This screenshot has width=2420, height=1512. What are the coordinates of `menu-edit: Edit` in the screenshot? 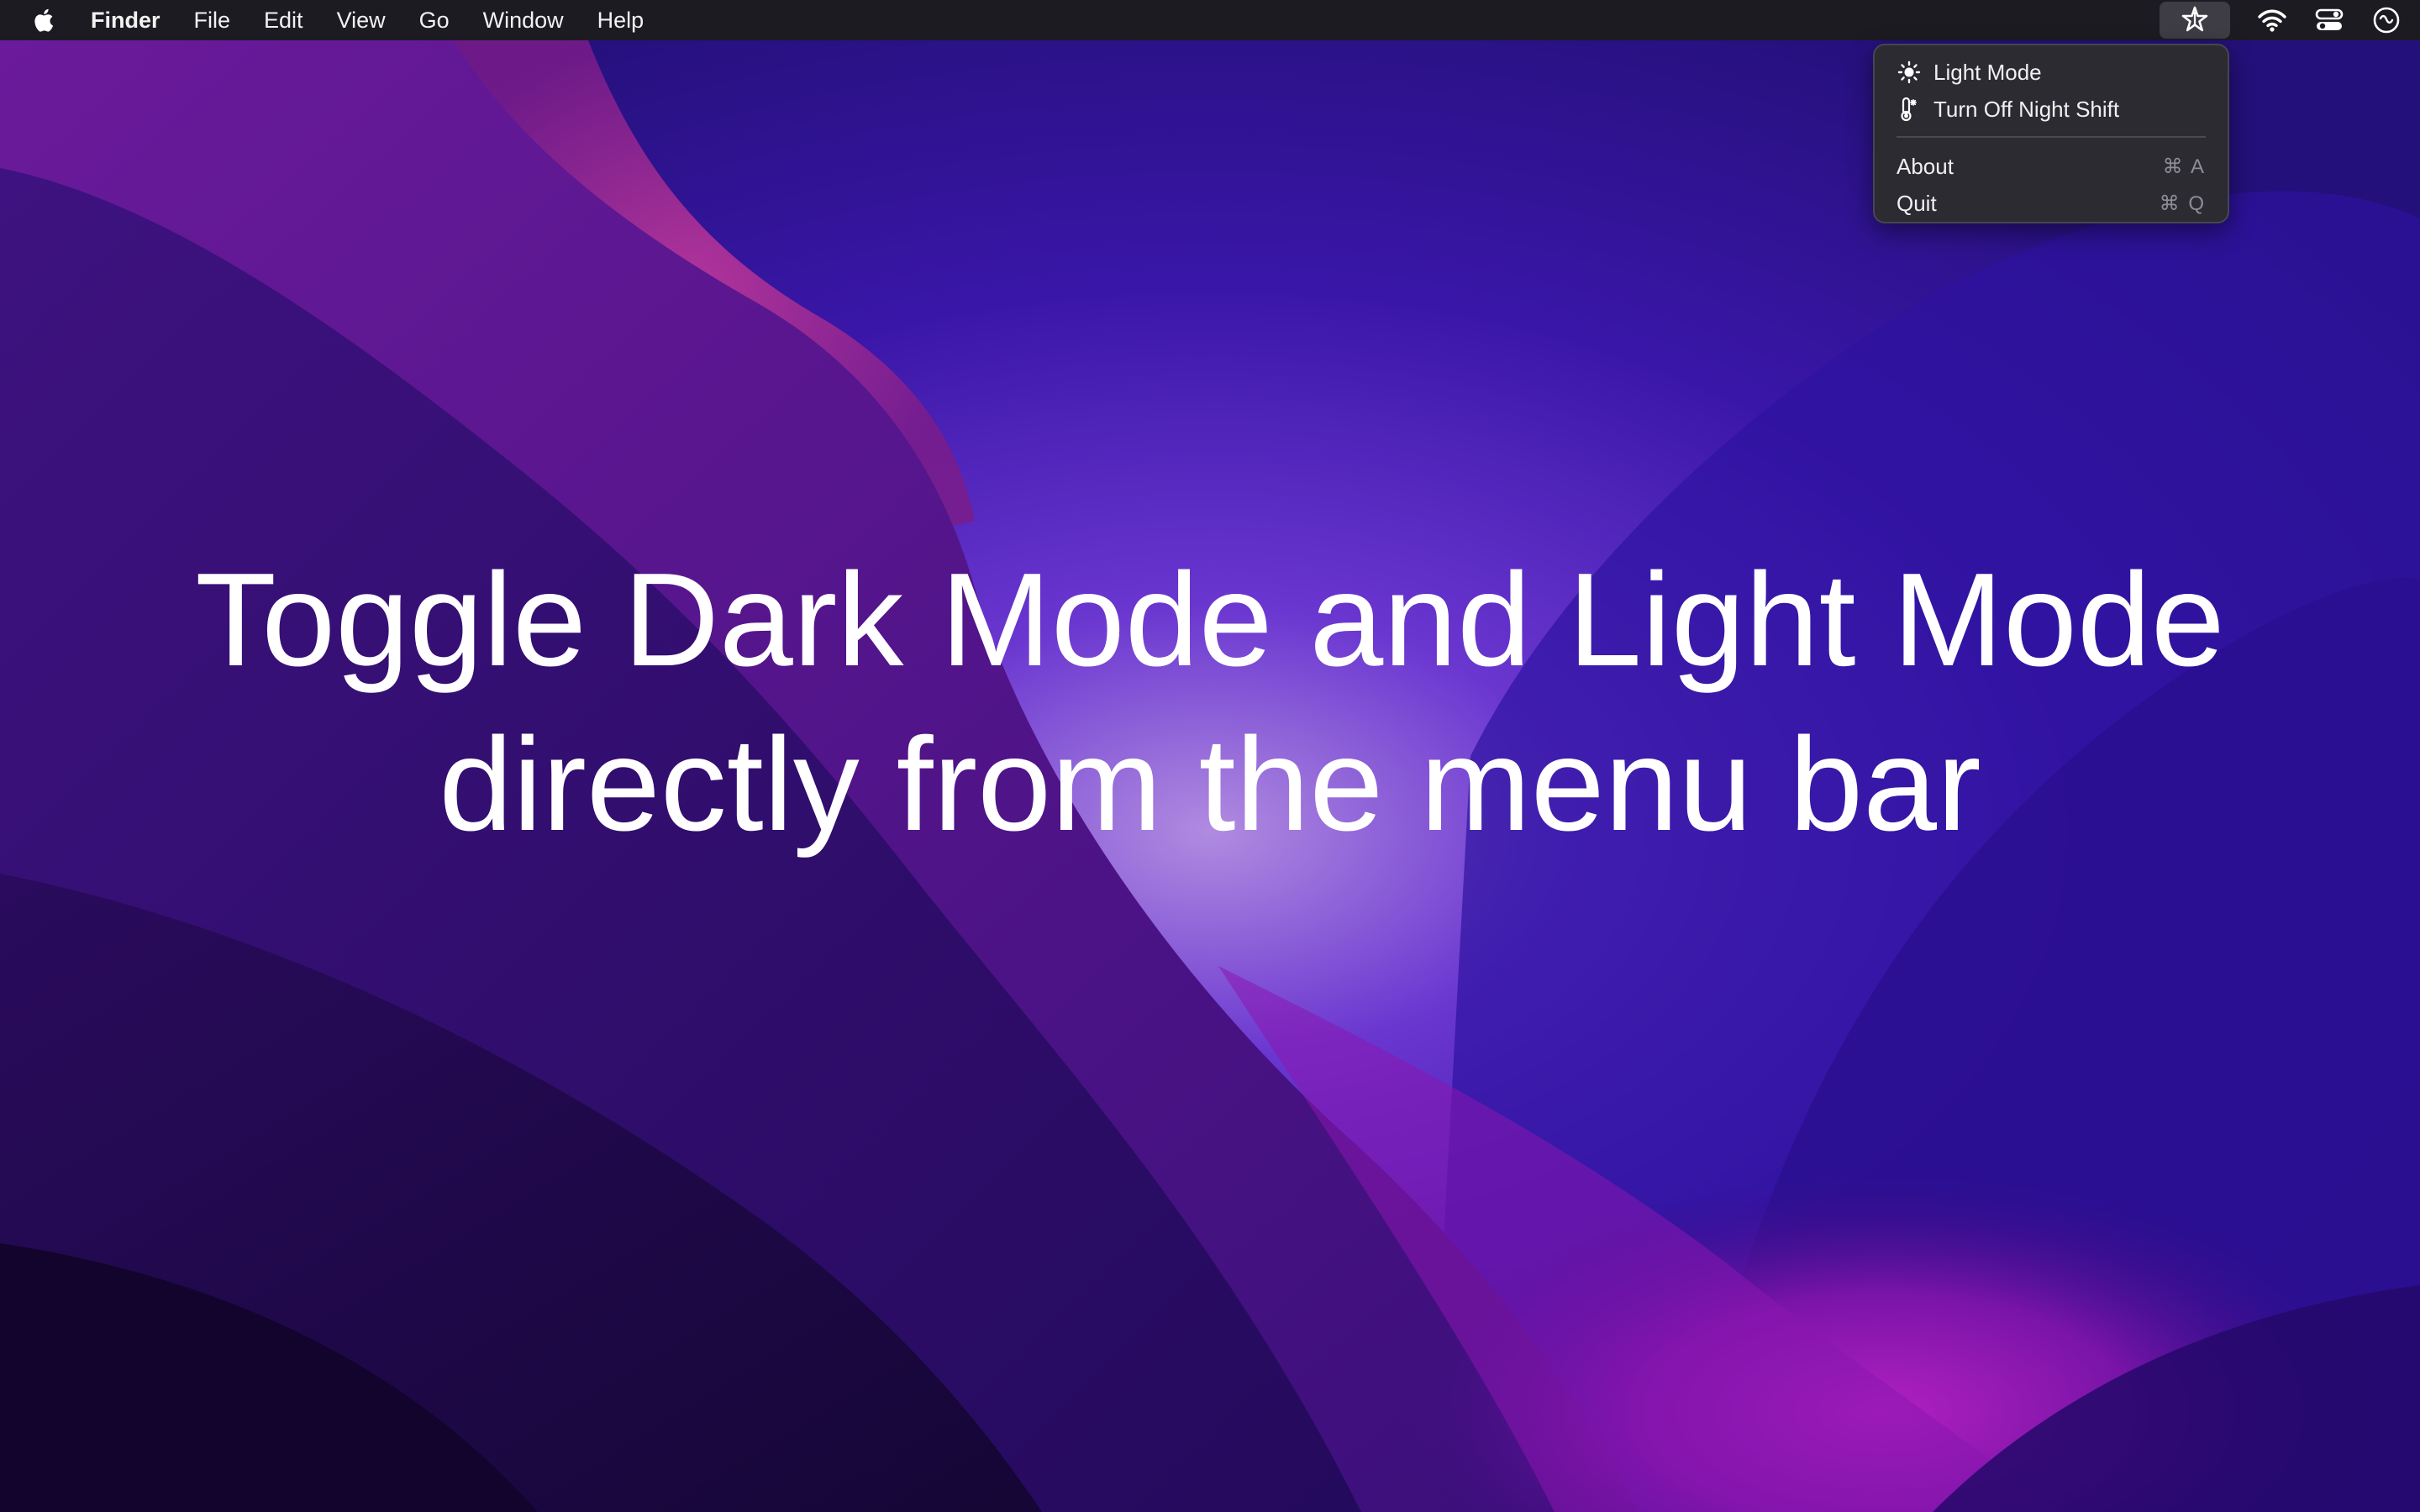 It's located at (284, 20).